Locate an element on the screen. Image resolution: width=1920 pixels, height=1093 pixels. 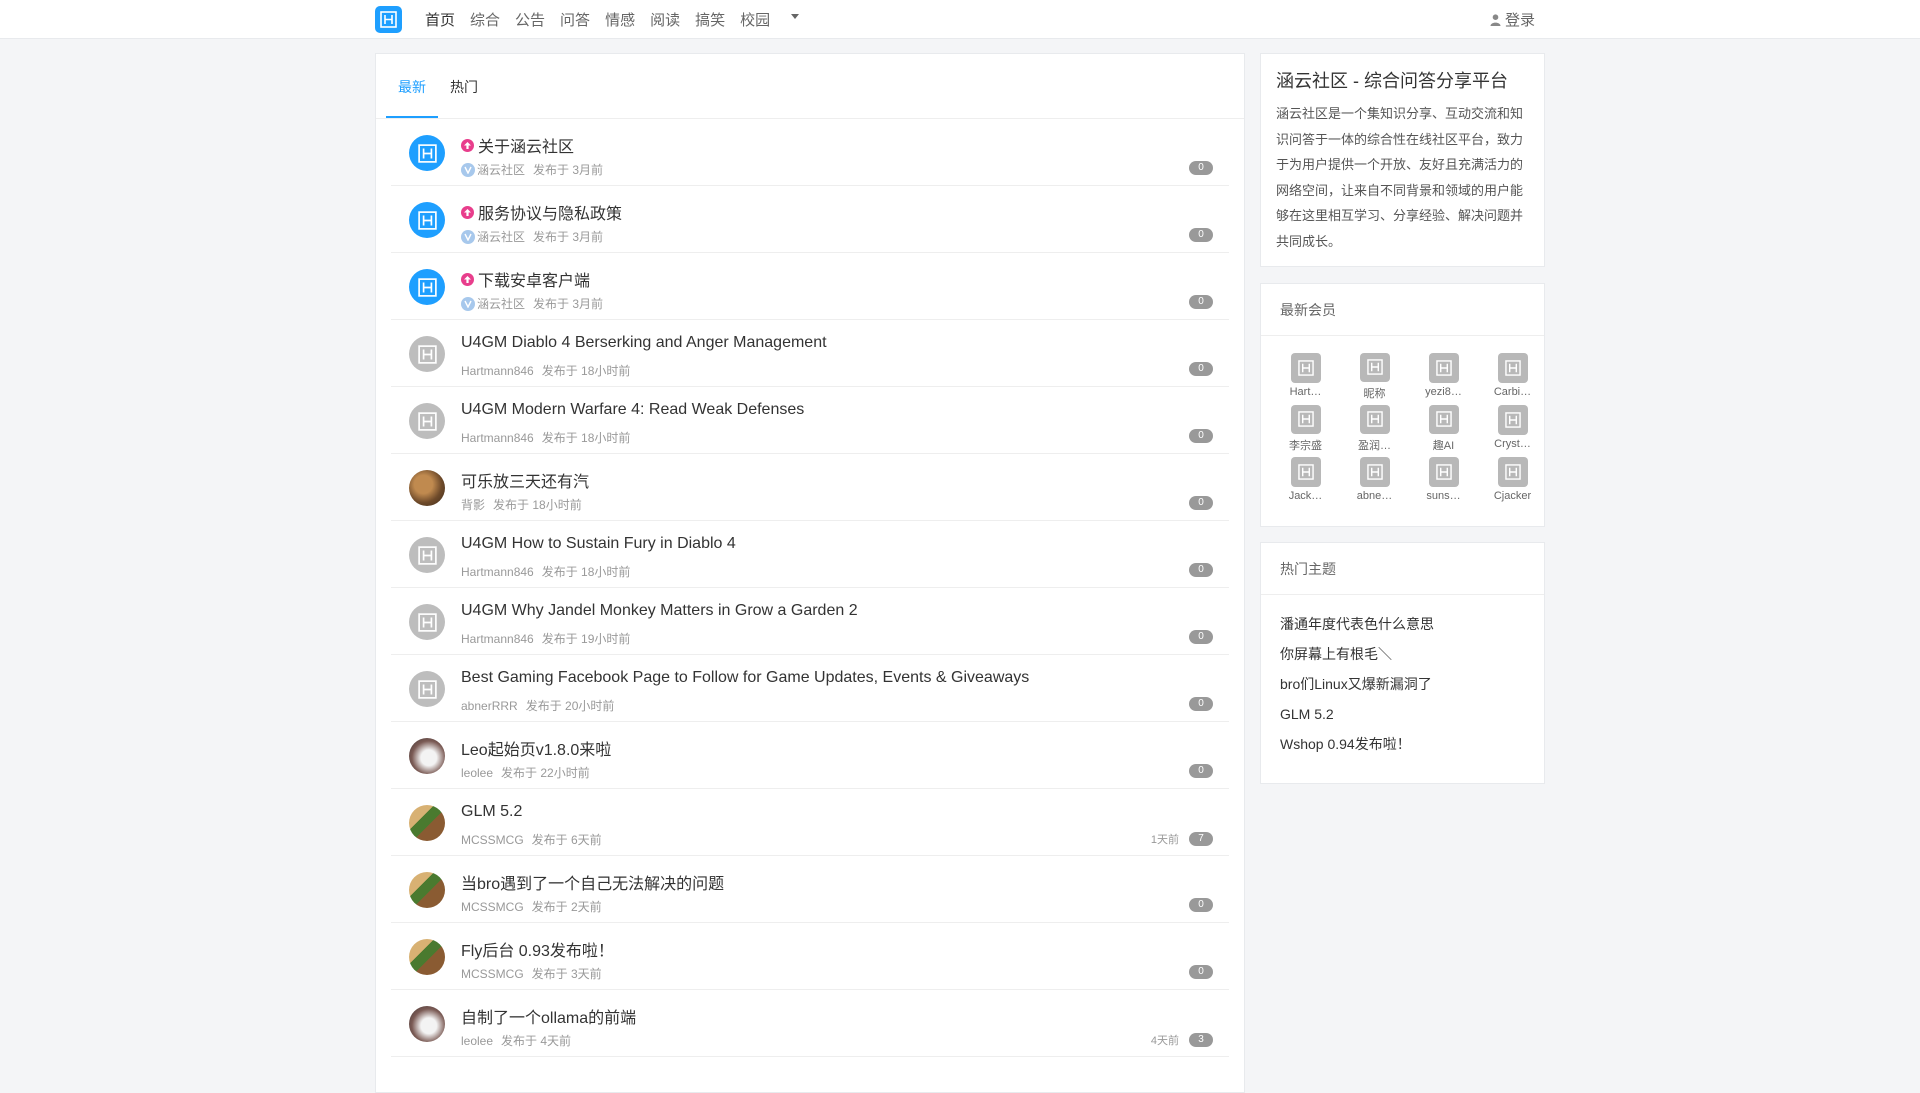
more-dropdown-icon is located at coordinates (795, 16).